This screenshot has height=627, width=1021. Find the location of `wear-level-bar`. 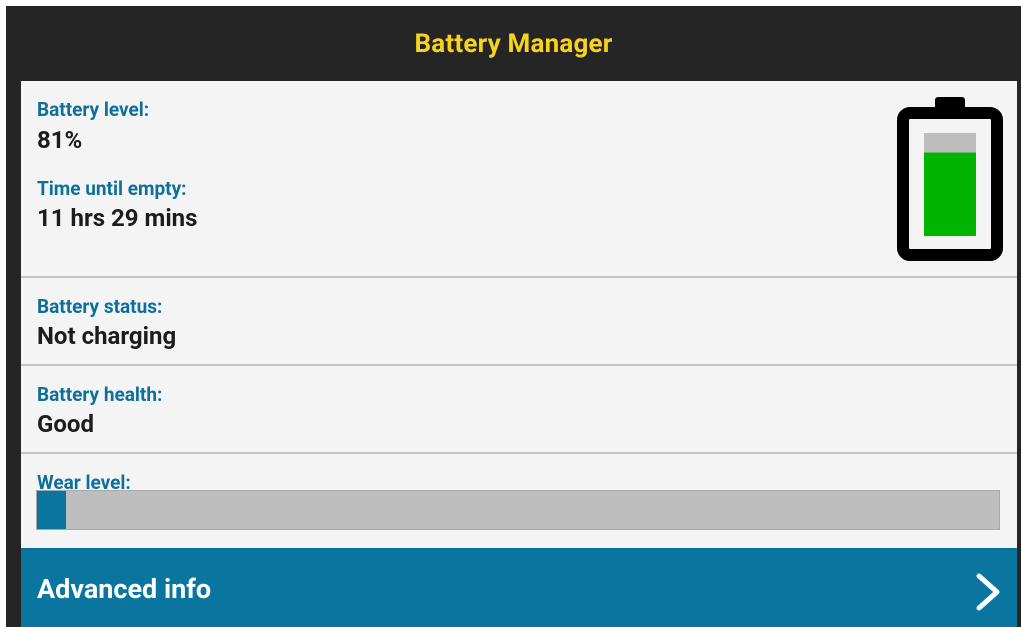

wear-level-bar is located at coordinates (518, 510).